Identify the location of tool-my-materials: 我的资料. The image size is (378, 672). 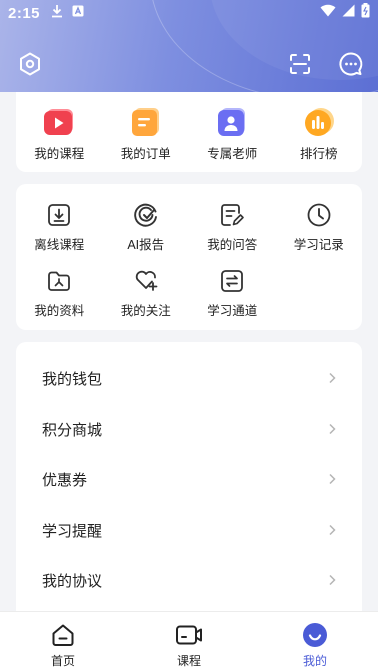
(59, 293).